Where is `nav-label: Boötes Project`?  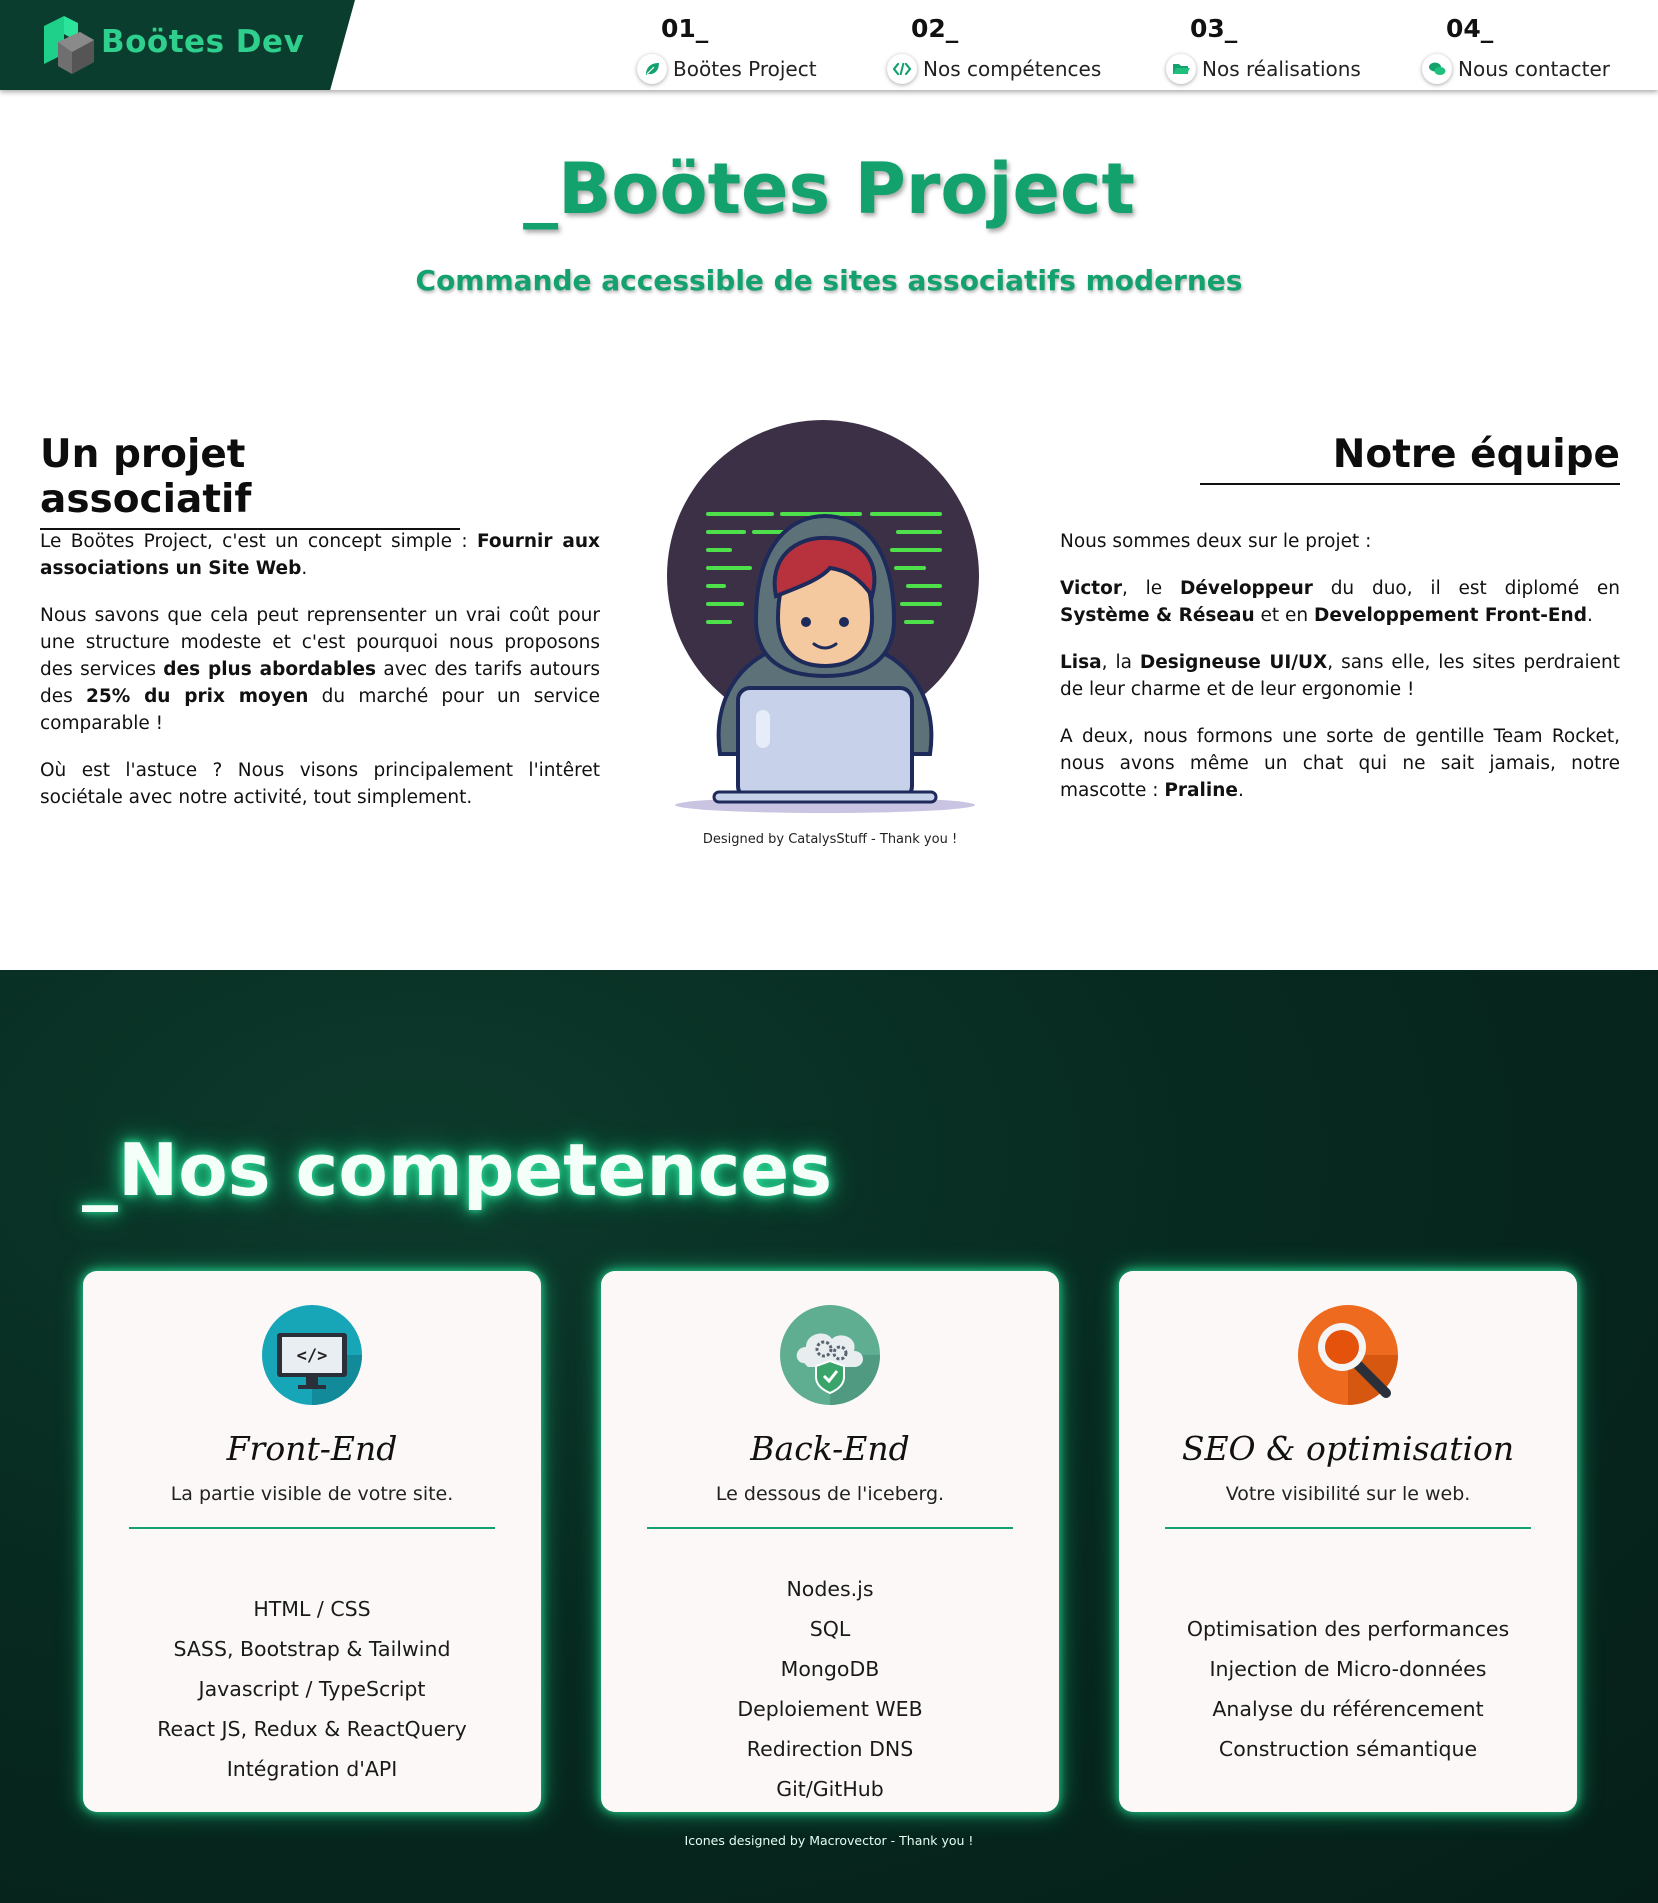
nav-label: Boötes Project is located at coordinates (745, 69).